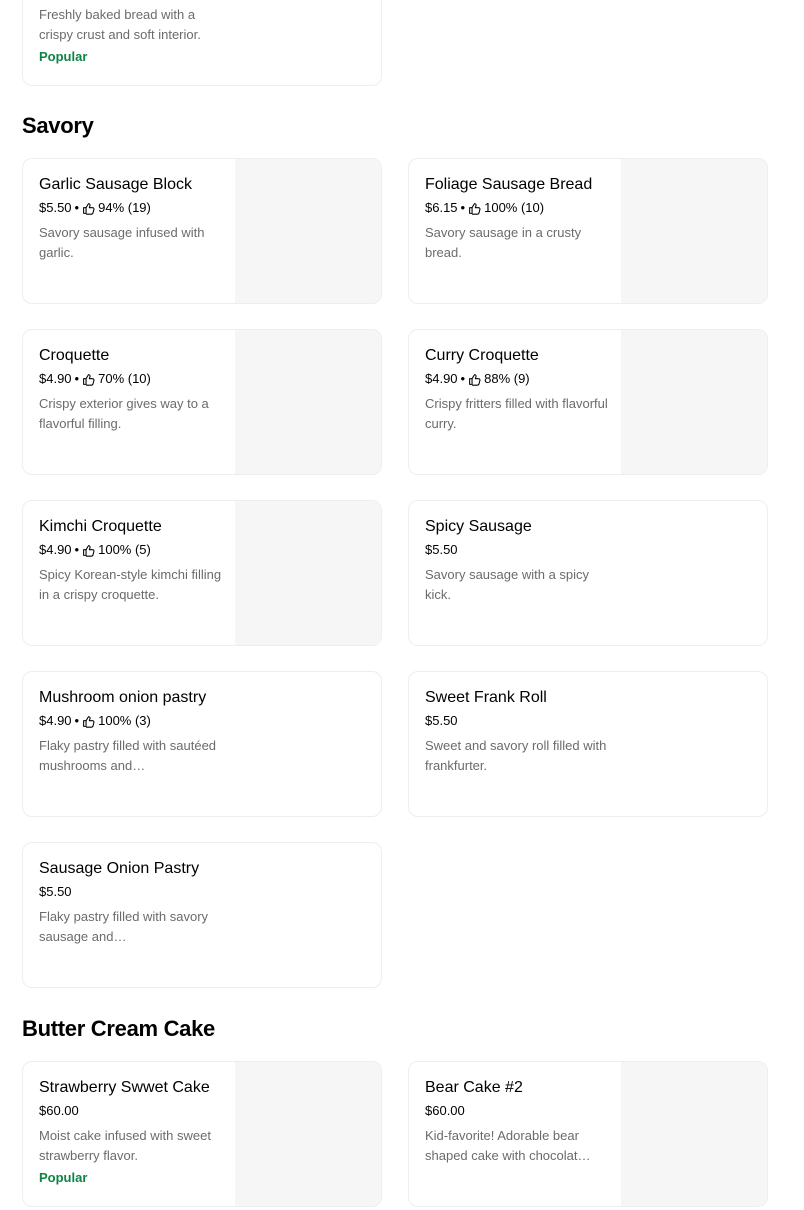  Describe the element at coordinates (441, 207) in the screenshot. I see `item-price: $6.15` at that location.